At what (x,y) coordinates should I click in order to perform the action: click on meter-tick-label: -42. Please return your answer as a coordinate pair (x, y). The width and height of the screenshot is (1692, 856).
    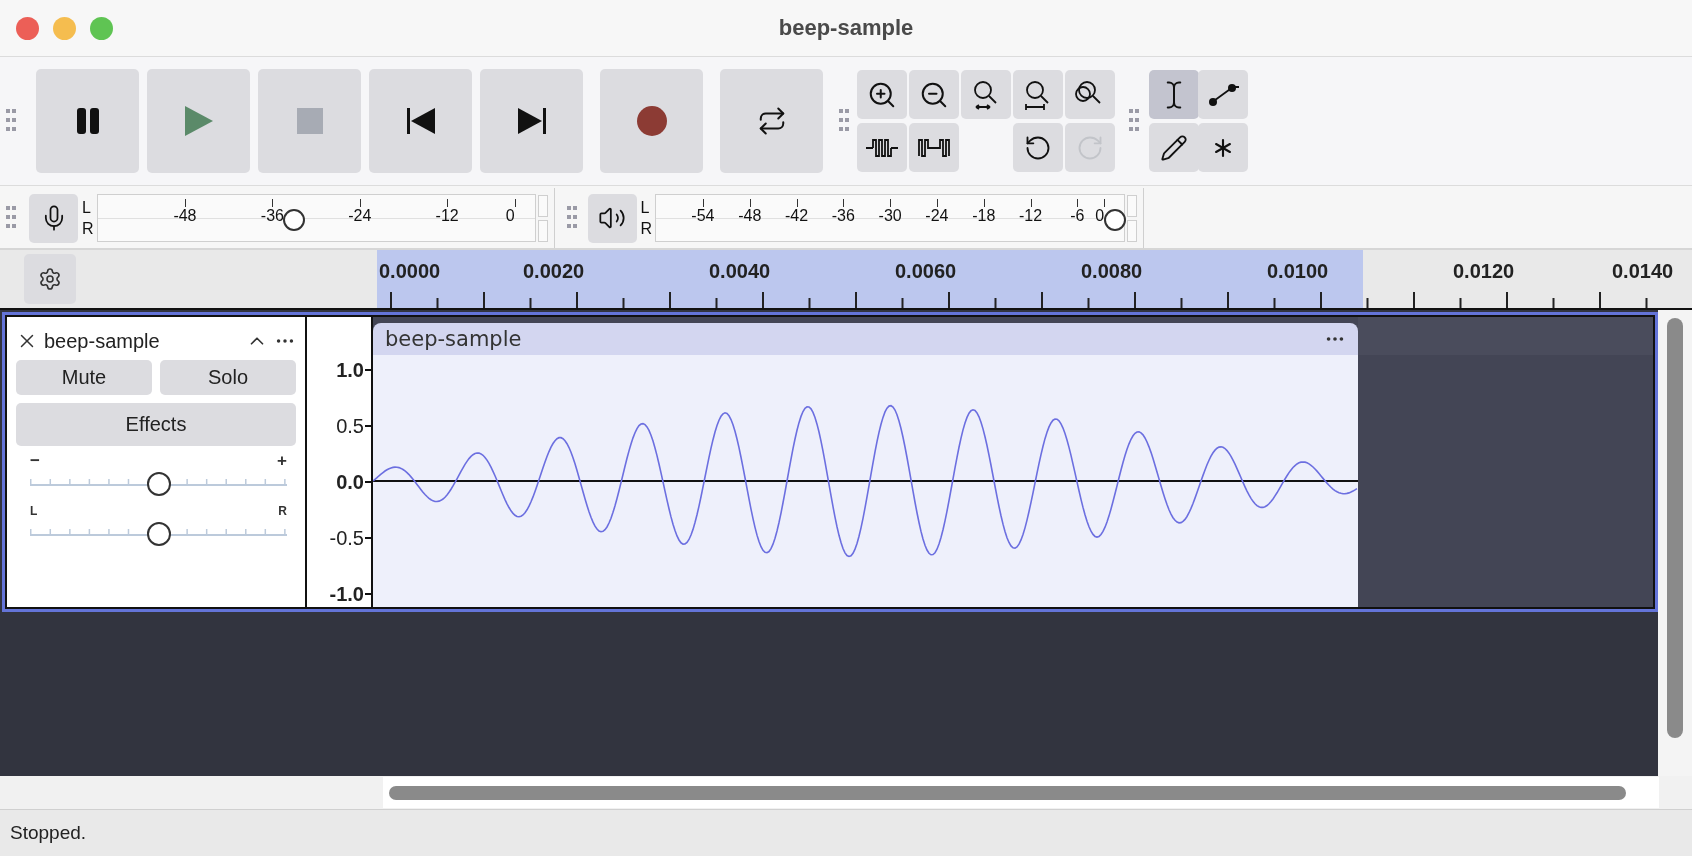
    Looking at the image, I should click on (796, 215).